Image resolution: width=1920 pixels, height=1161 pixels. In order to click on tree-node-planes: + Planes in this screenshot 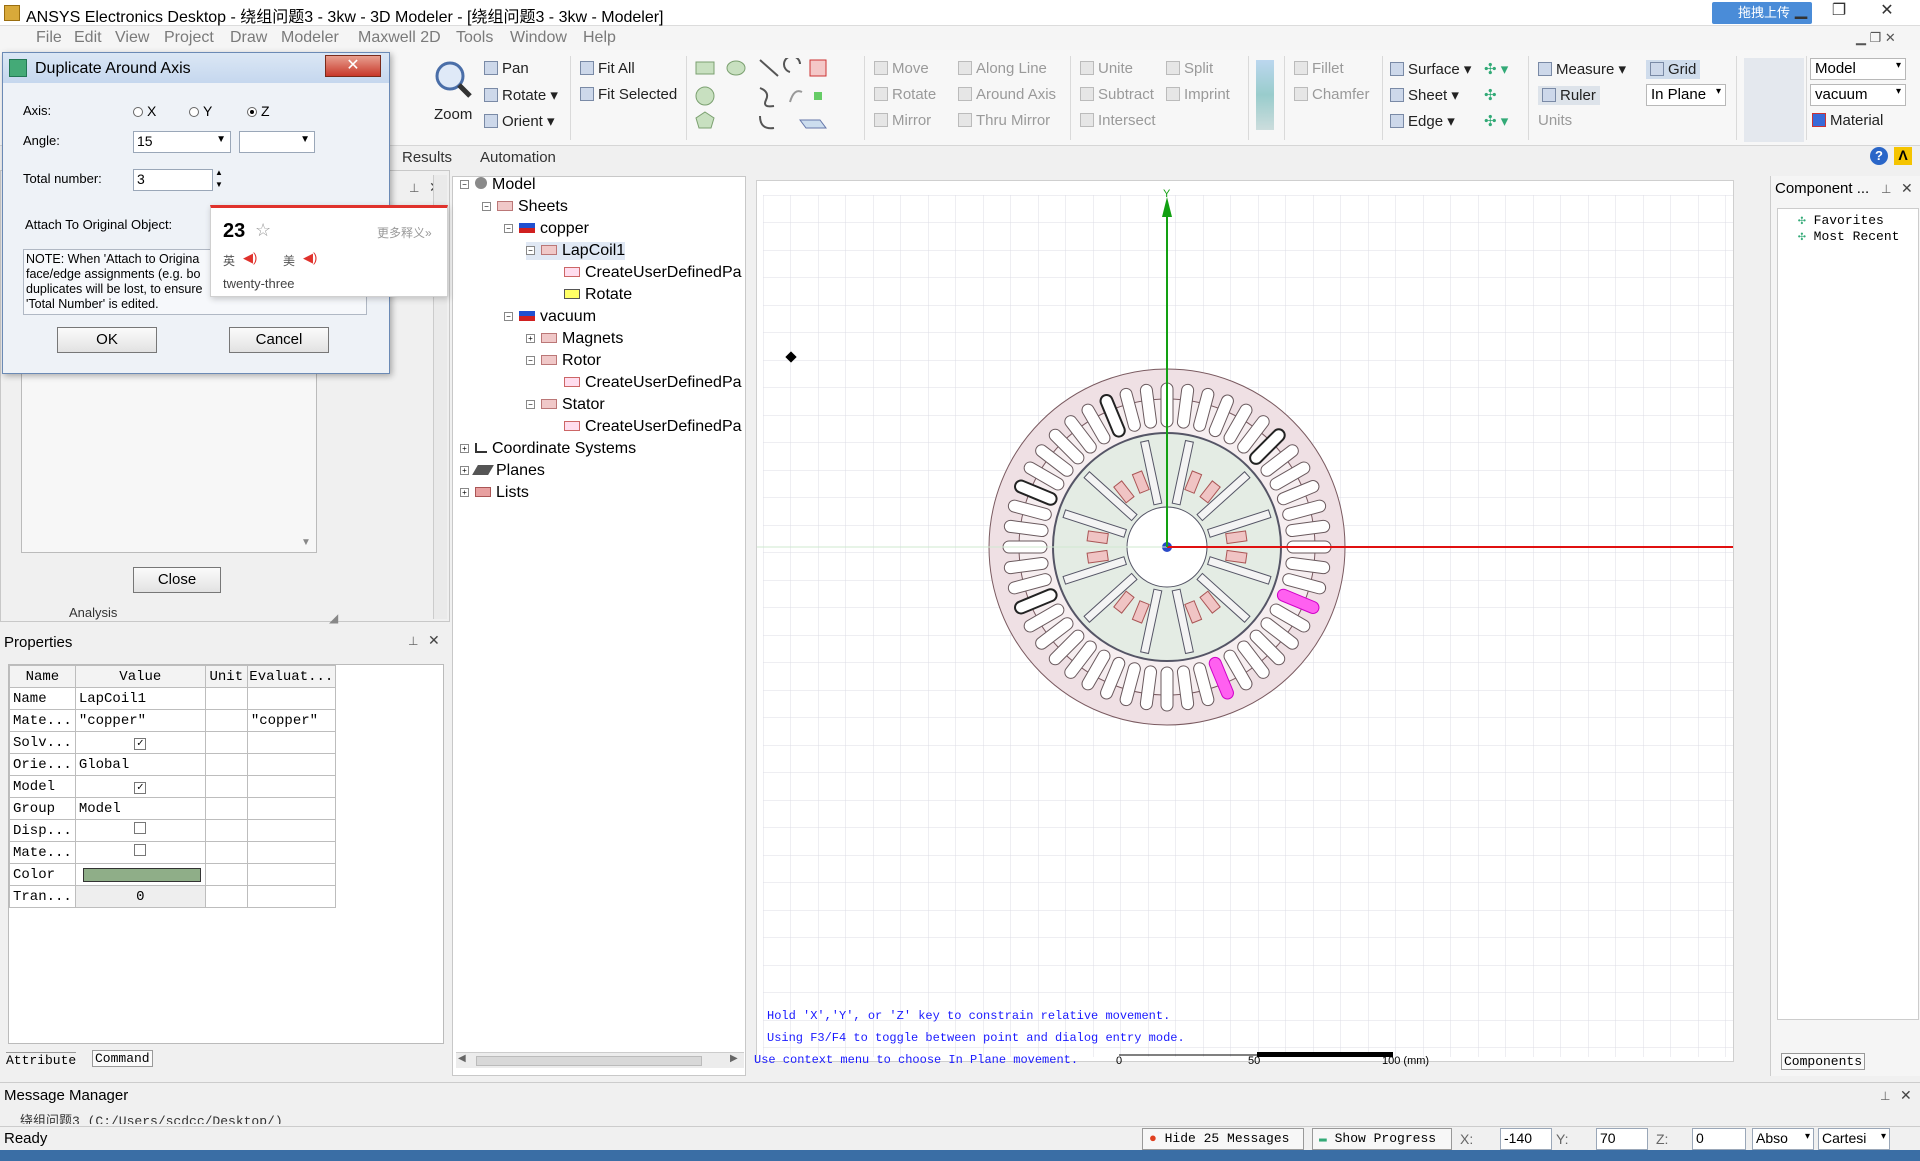, I will do `click(502, 471)`.